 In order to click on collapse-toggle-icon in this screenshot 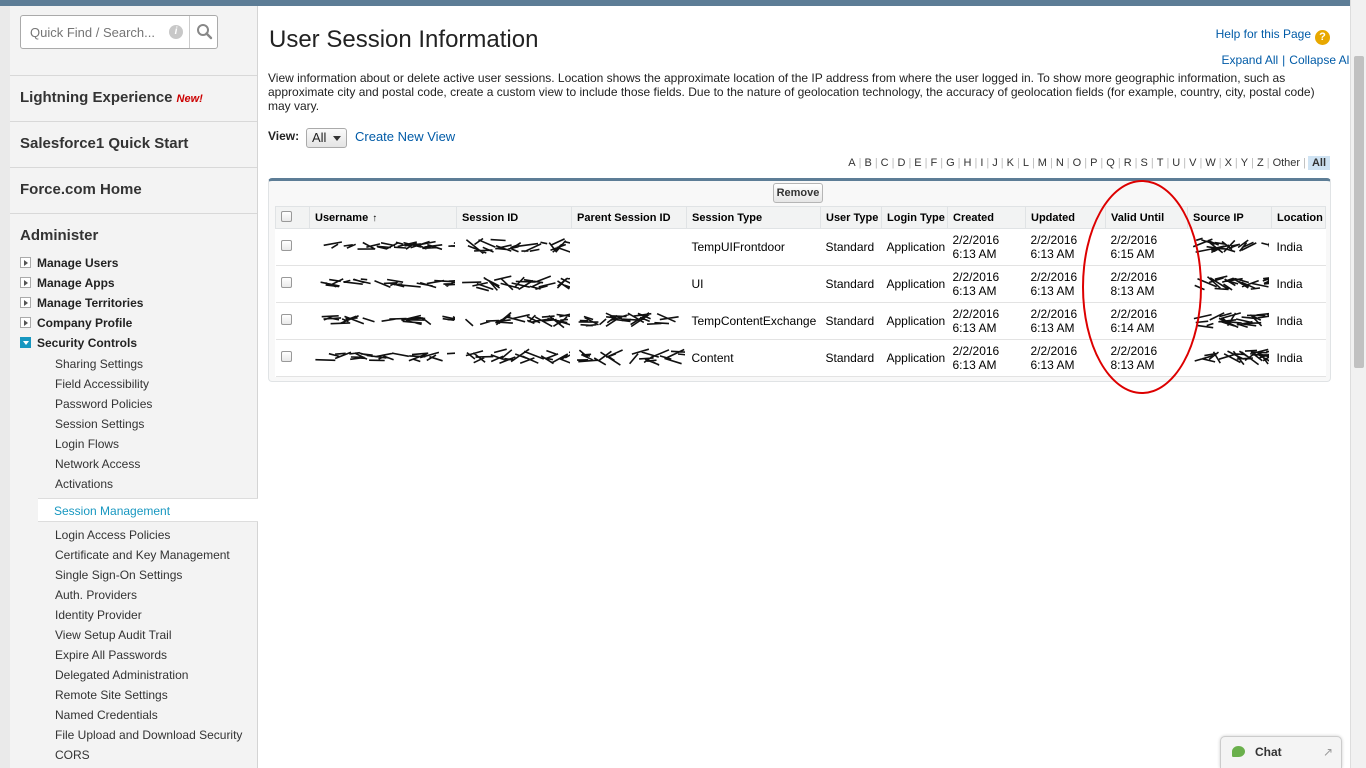, I will do `click(25, 342)`.